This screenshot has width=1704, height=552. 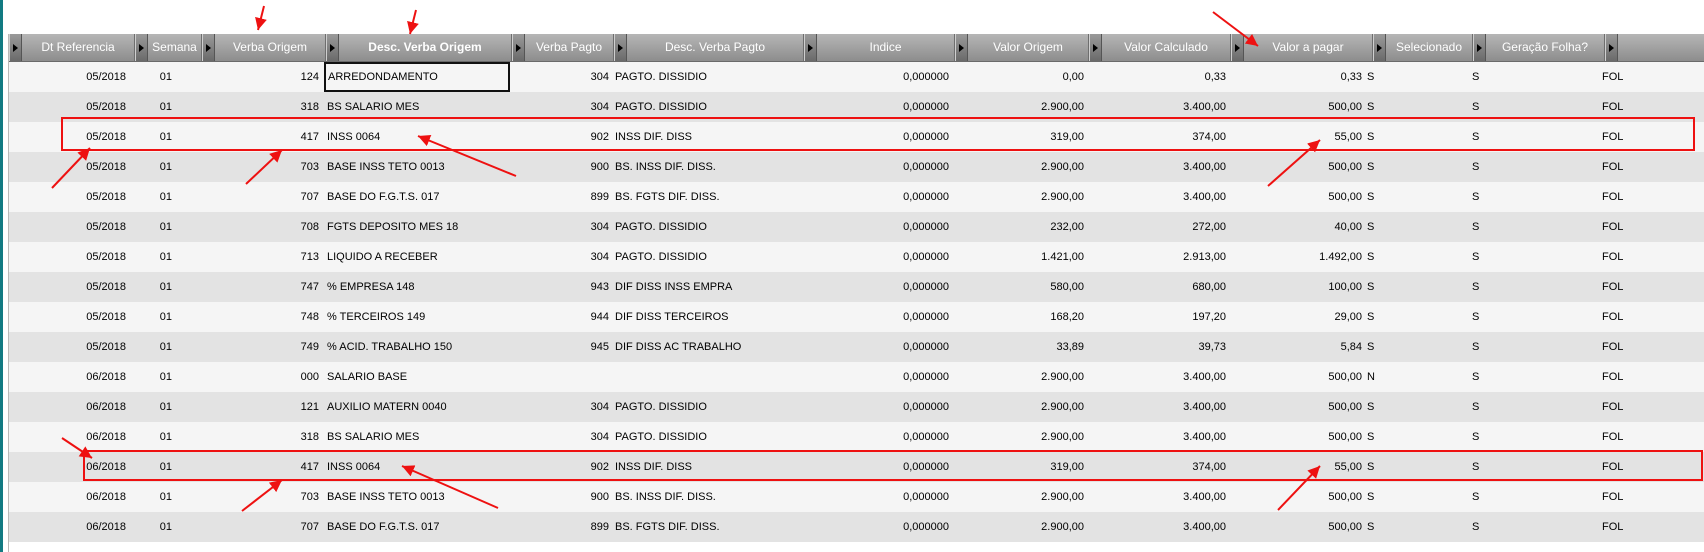 What do you see at coordinates (1021, 287) in the screenshot?
I see `cell-valor-origem: 580,00` at bounding box center [1021, 287].